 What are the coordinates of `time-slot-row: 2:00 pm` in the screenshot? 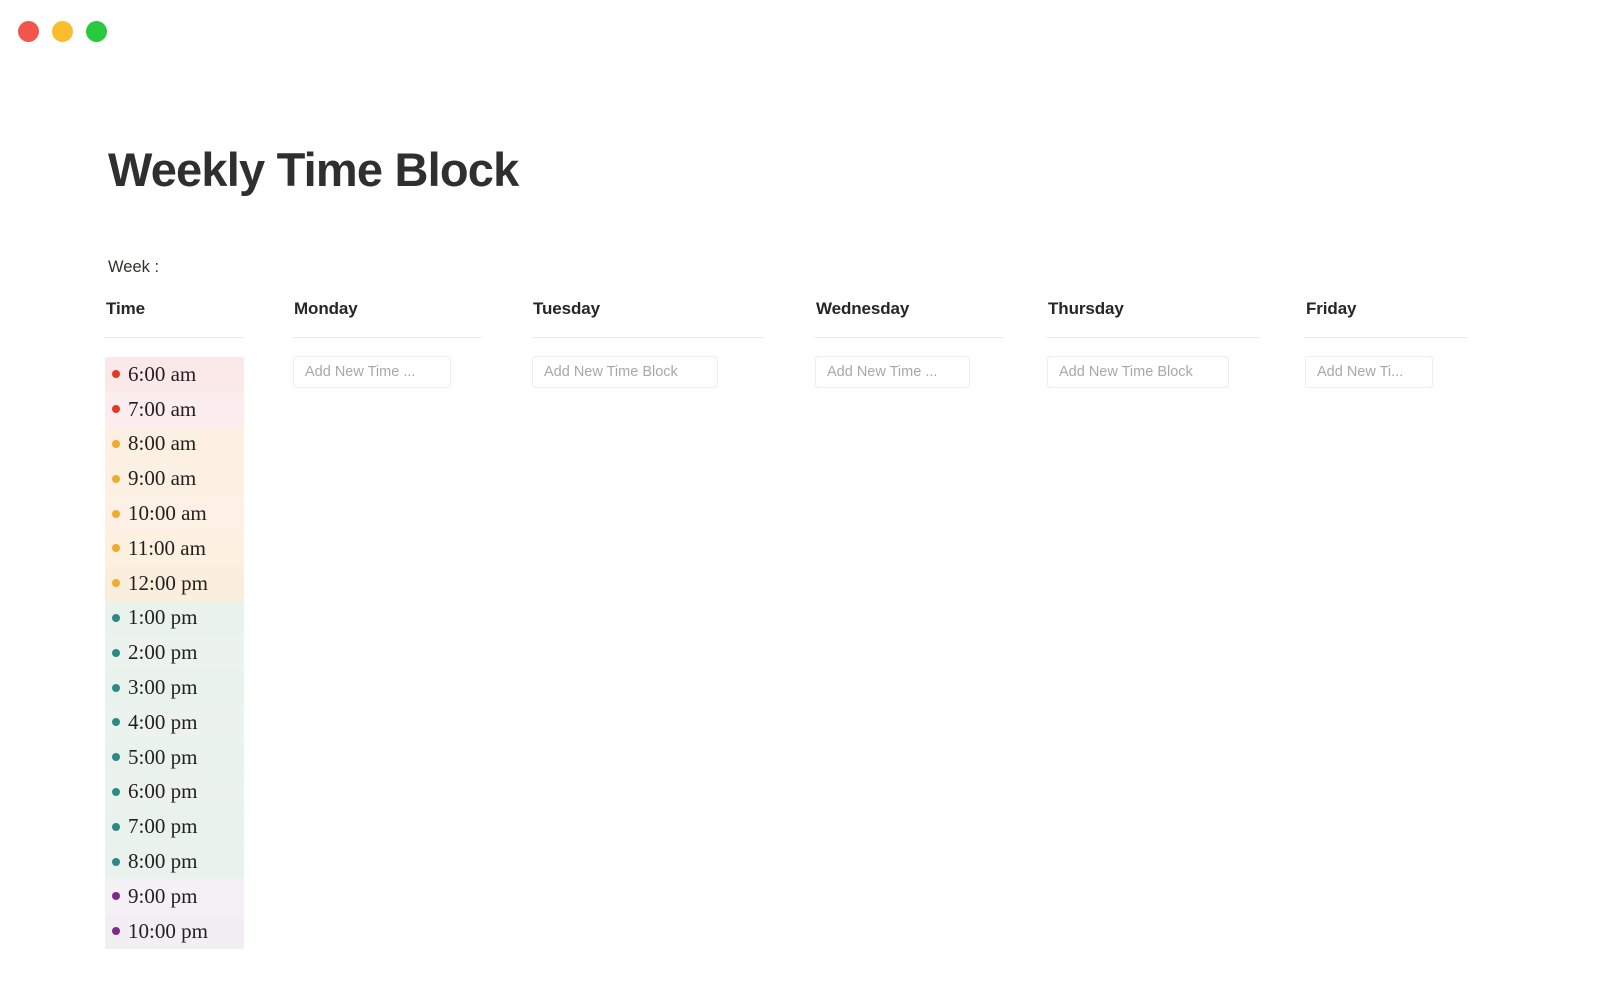 It's located at (174, 653).